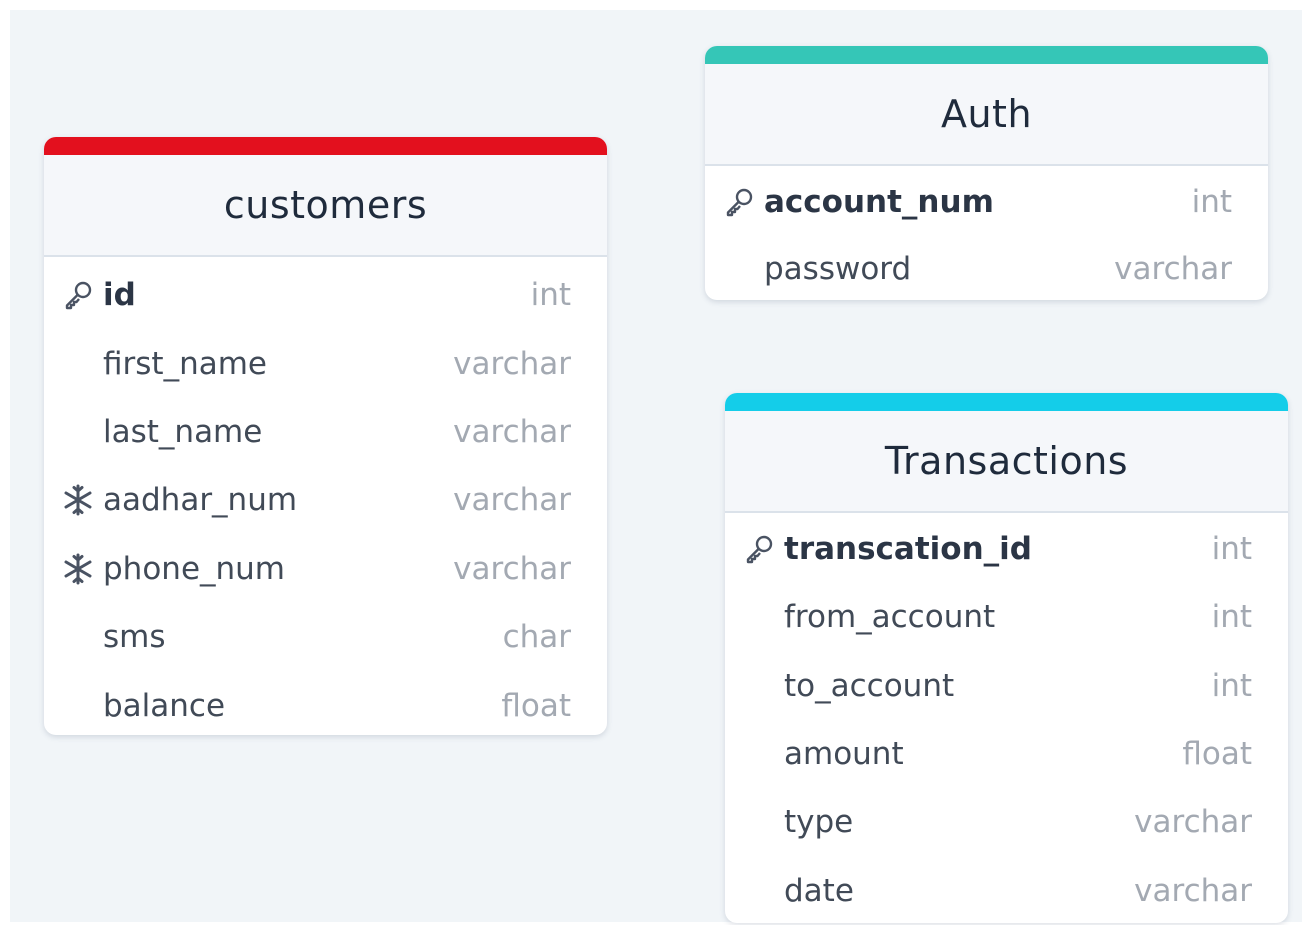  What do you see at coordinates (819, 822) in the screenshot?
I see `column-name: type` at bounding box center [819, 822].